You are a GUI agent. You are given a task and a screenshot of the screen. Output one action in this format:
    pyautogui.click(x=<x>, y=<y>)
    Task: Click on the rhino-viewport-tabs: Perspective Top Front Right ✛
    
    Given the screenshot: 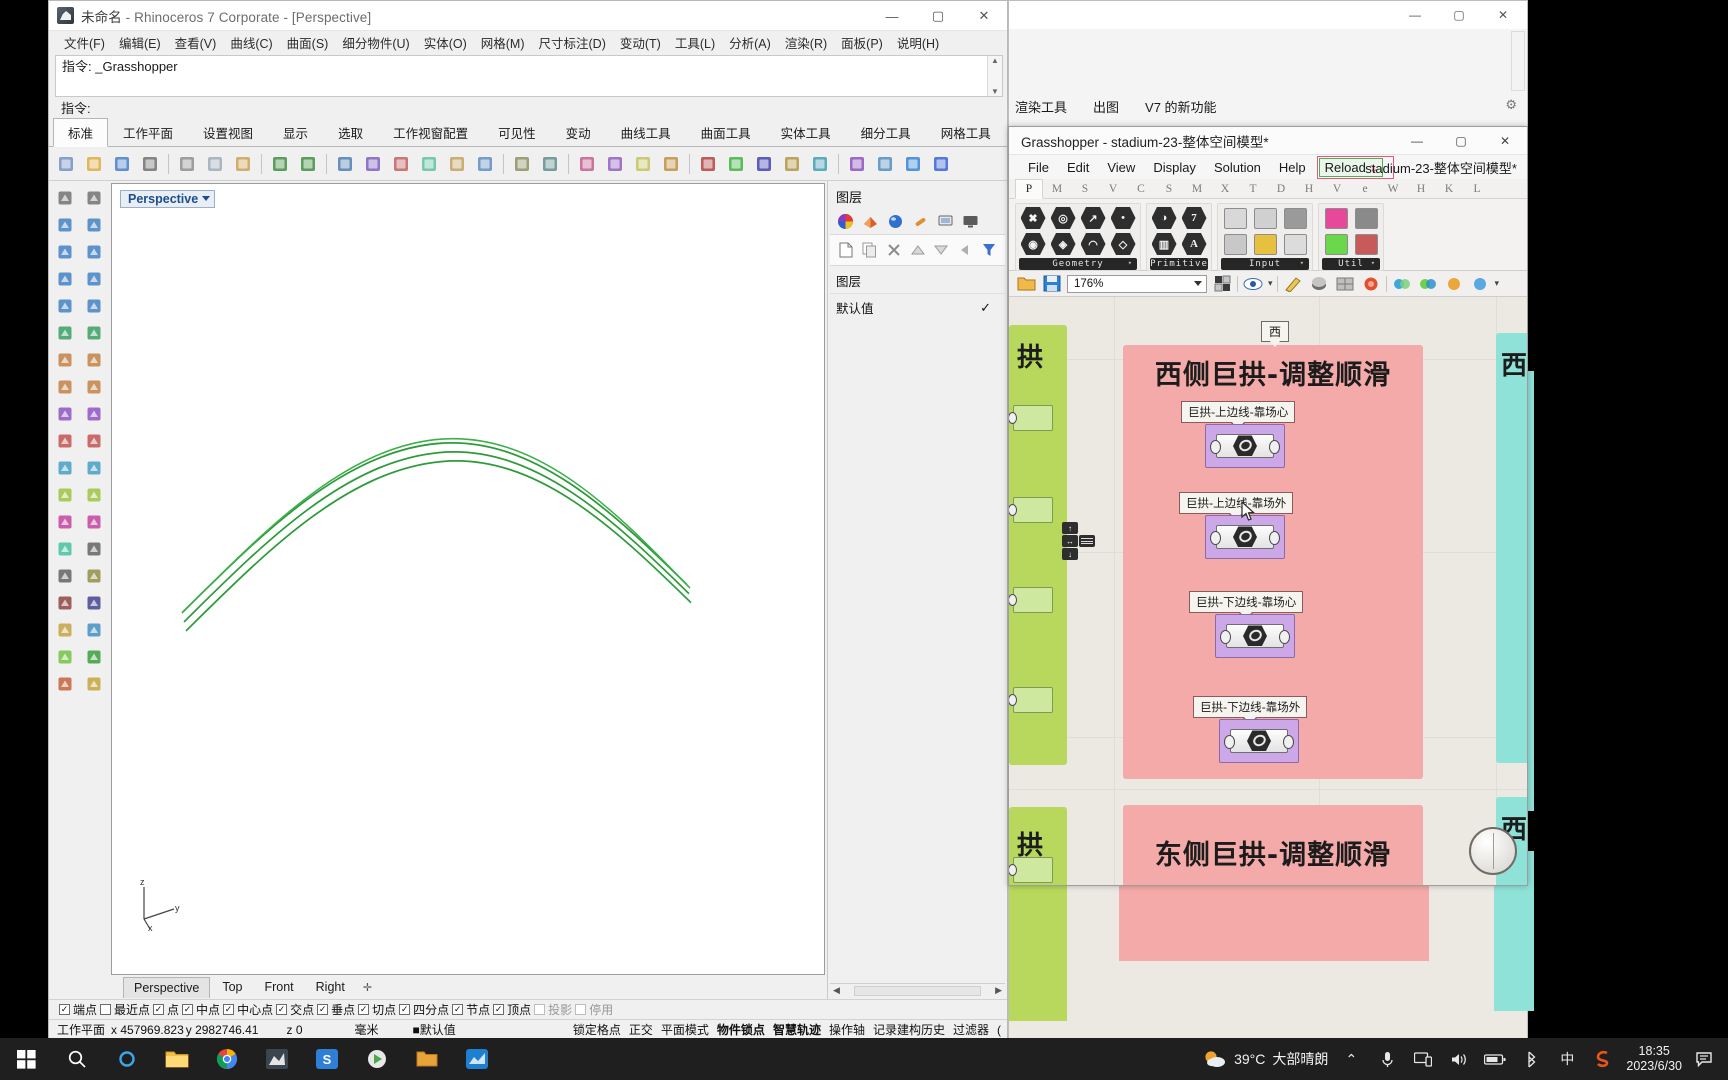 What is the action you would take?
    pyautogui.click(x=468, y=987)
    